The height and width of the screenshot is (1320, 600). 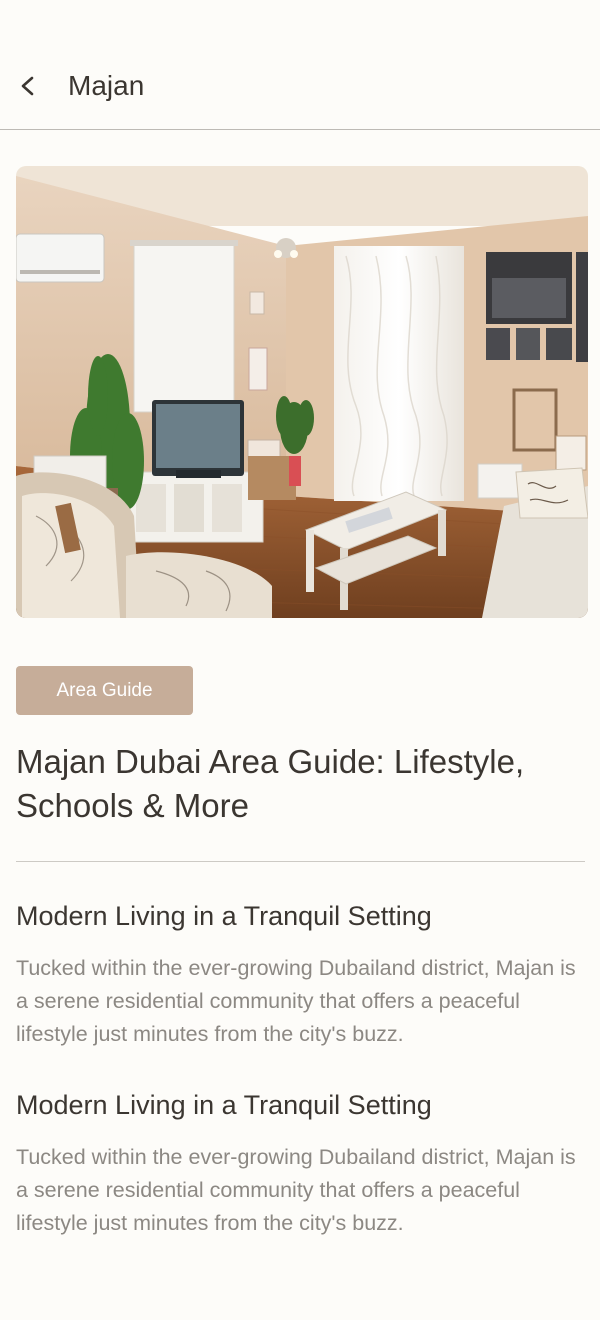 I want to click on back-button, so click(x=28, y=86).